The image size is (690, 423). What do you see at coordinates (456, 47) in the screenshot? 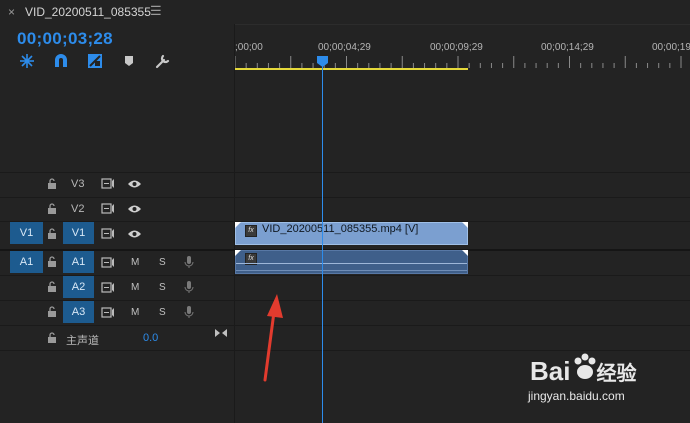
I see `ruler-label: 00;00;09;29` at bounding box center [456, 47].